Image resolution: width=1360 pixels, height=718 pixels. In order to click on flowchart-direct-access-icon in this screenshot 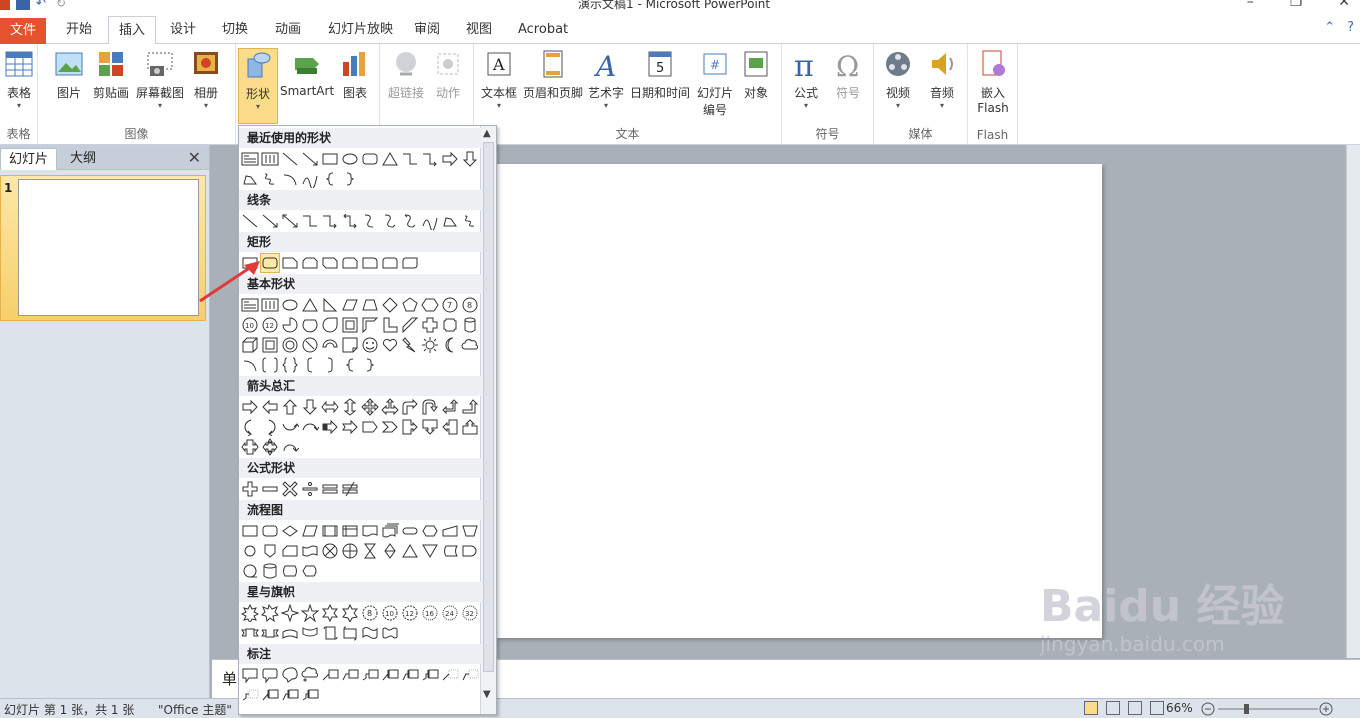, I will do `click(290, 571)`.